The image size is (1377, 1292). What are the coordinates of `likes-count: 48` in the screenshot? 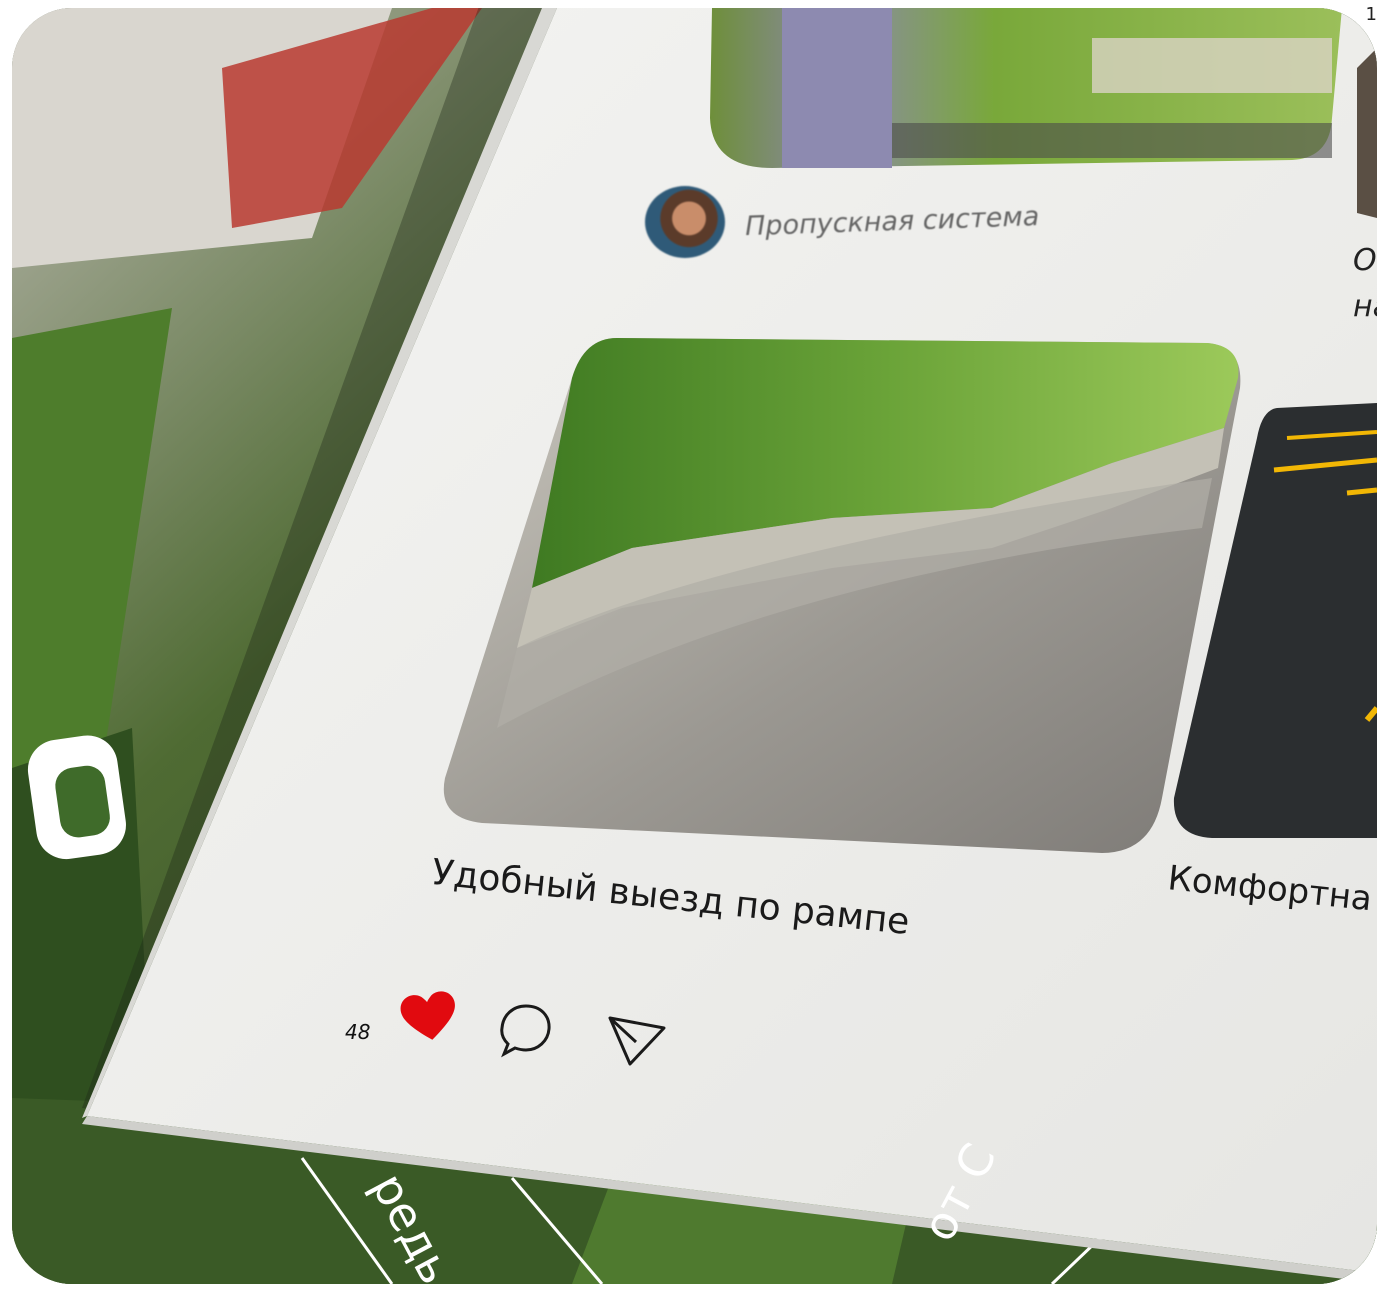 It's located at (358, 1032).